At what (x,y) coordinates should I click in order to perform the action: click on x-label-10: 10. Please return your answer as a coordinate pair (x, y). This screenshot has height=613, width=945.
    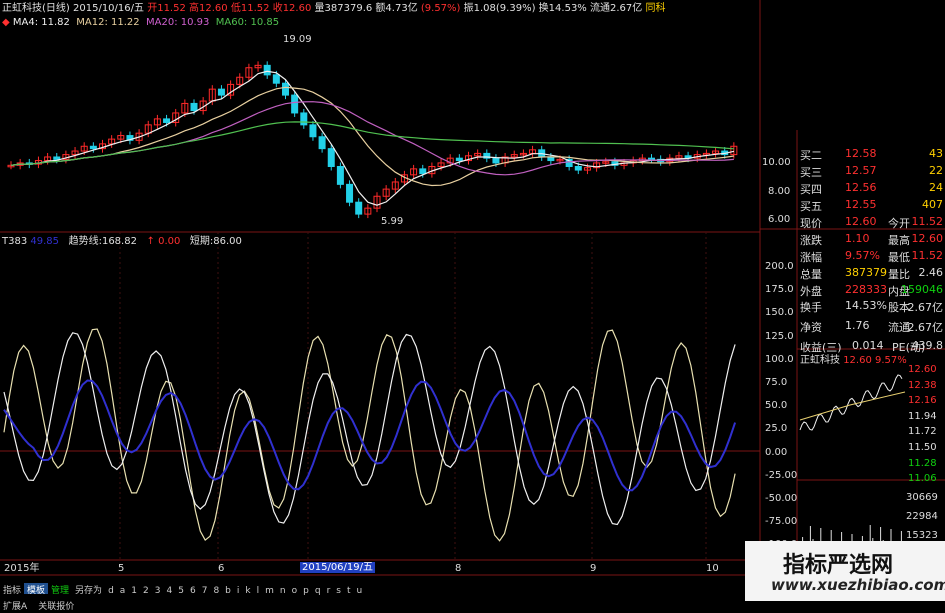
    Looking at the image, I should click on (712, 568).